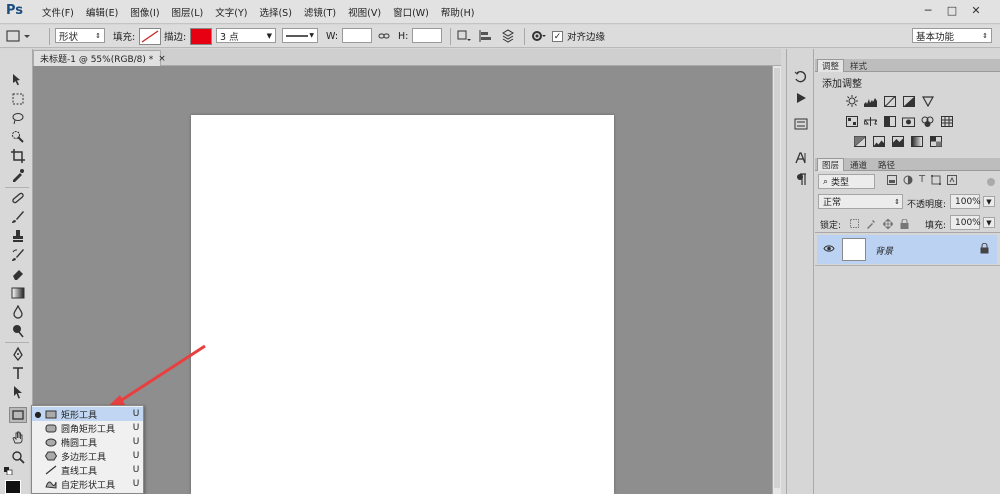  I want to click on menu-image: 图像(I), so click(144, 12).